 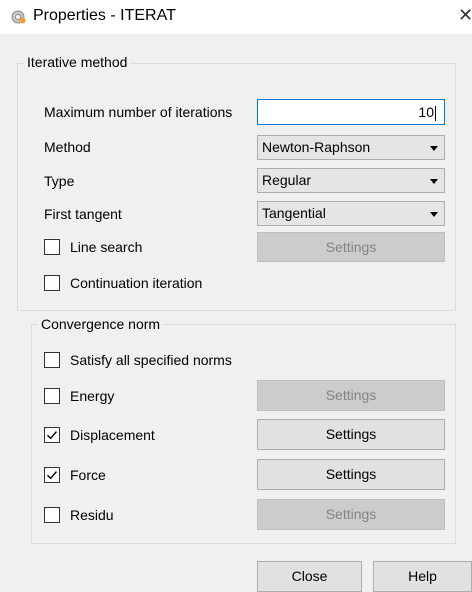 What do you see at coordinates (422, 576) in the screenshot?
I see `help-button: Help` at bounding box center [422, 576].